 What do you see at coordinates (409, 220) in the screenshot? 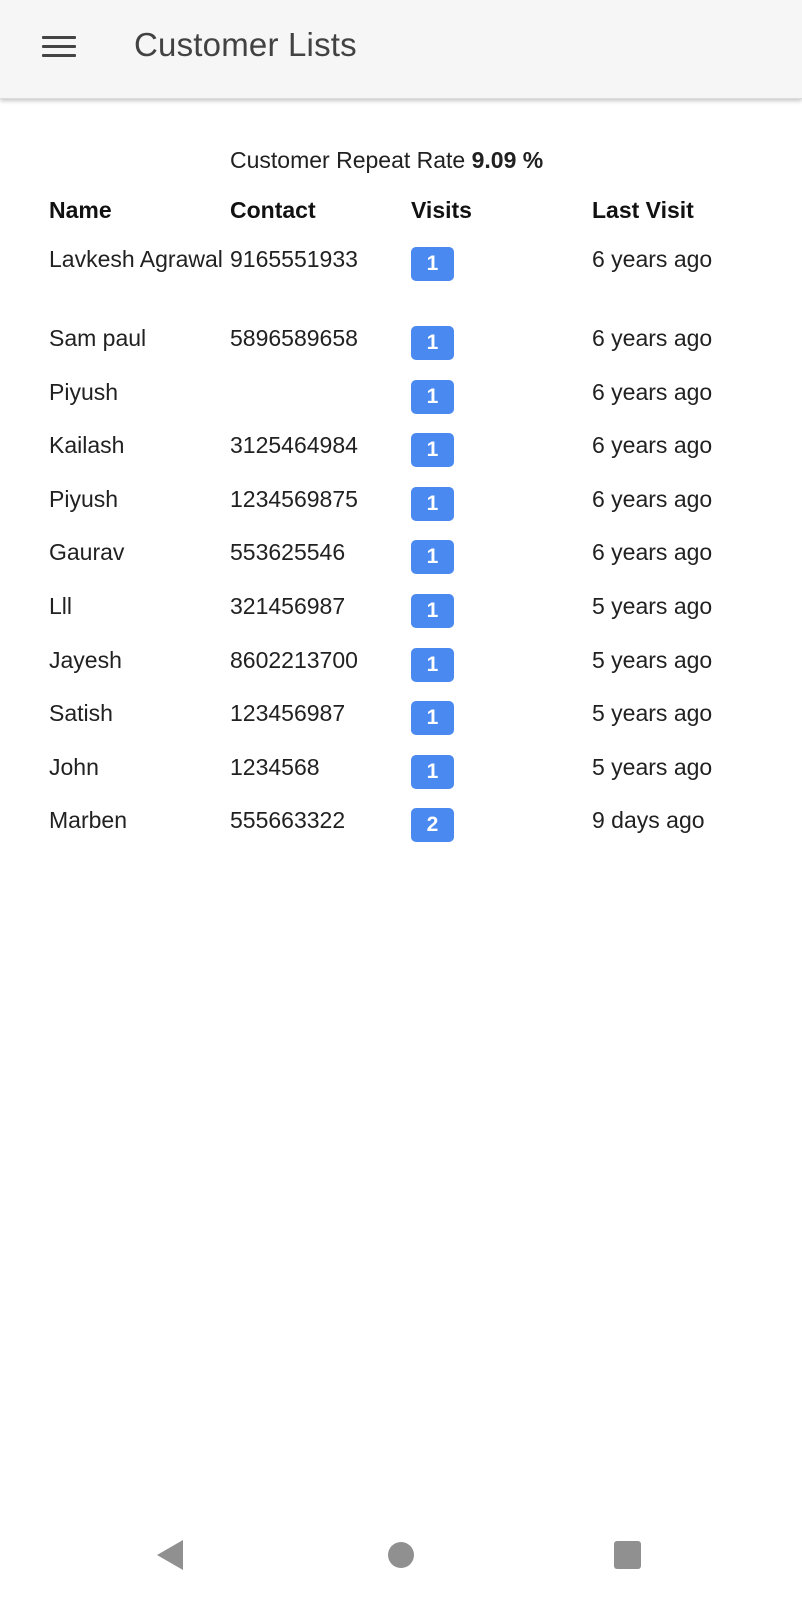
I see `table-header: Name Contact Visits Last Visit` at bounding box center [409, 220].